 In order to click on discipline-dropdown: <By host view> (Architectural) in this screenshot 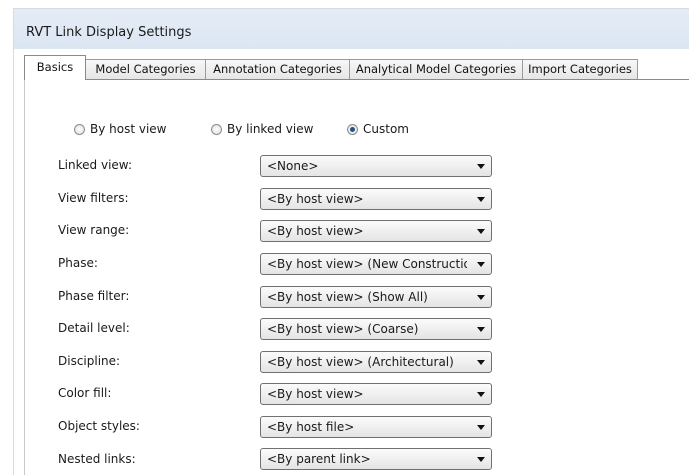, I will do `click(376, 362)`.